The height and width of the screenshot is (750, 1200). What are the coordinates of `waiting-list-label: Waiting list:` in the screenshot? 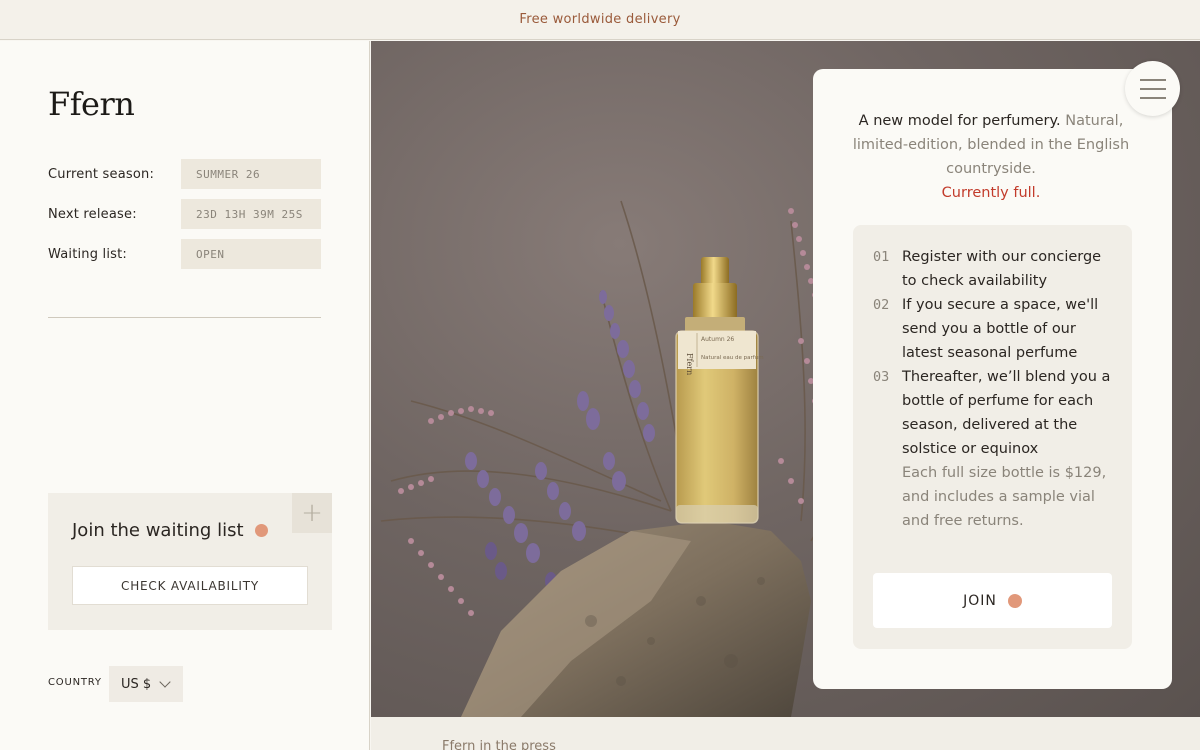 It's located at (88, 254).